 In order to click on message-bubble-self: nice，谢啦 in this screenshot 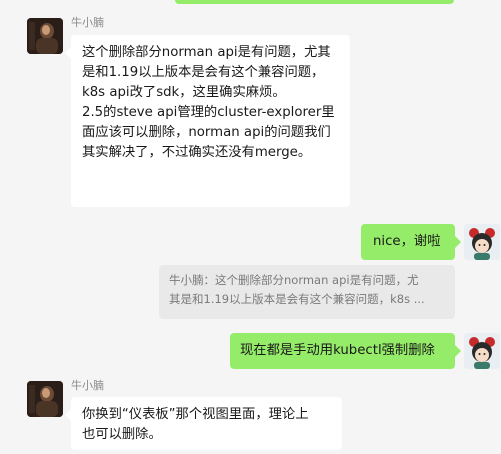, I will do `click(411, 242)`.